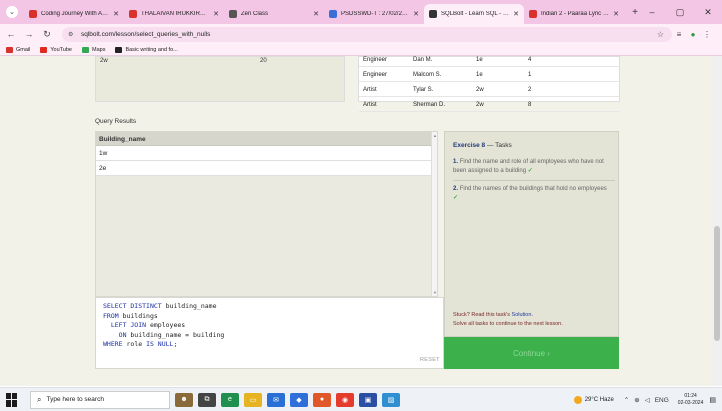 The image size is (722, 411). I want to click on edge-icon: e, so click(230, 399).